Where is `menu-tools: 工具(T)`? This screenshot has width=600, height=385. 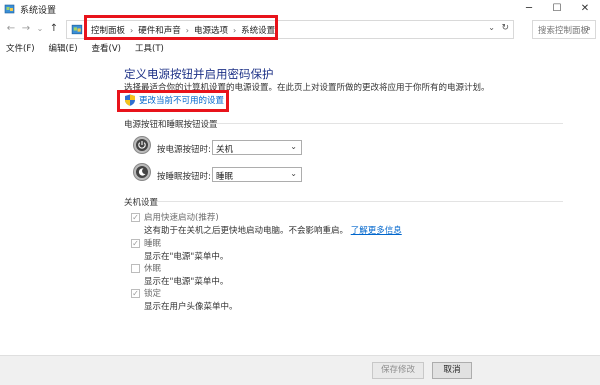 menu-tools: 工具(T) is located at coordinates (146, 47).